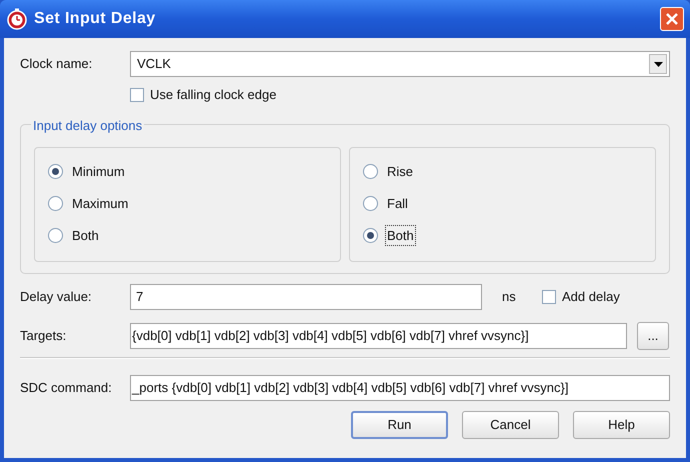 This screenshot has width=690, height=462. What do you see at coordinates (95, 19) in the screenshot?
I see `window-title: Set Input Delay` at bounding box center [95, 19].